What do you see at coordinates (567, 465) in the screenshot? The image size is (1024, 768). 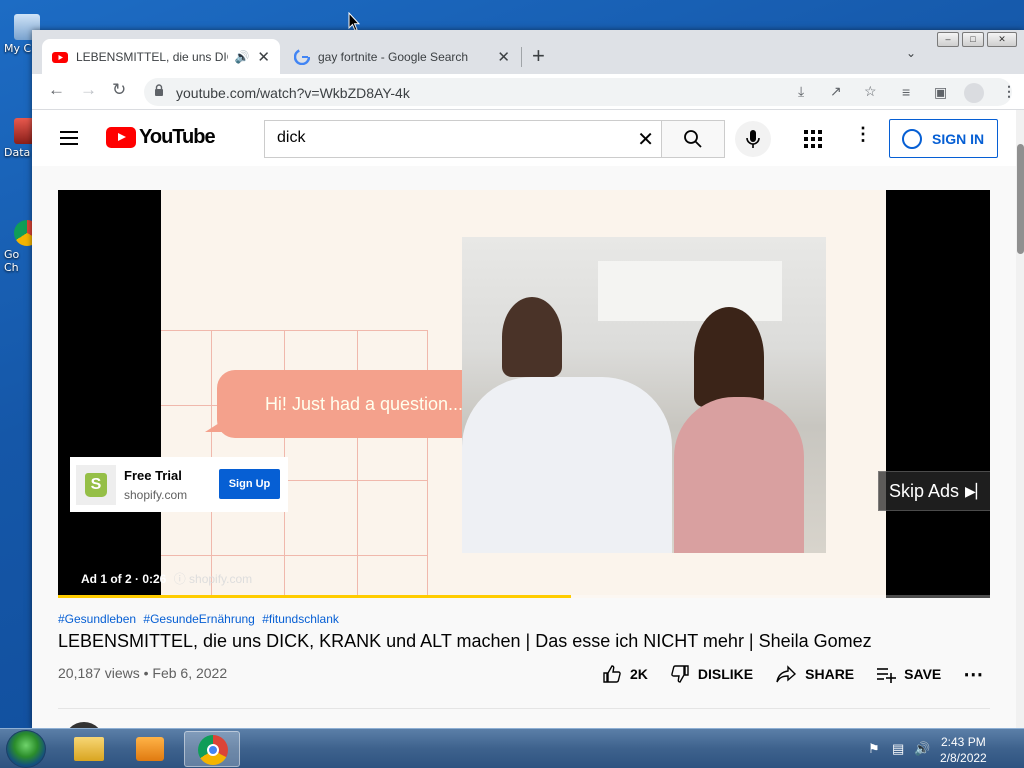 I see `person-left-shirt` at bounding box center [567, 465].